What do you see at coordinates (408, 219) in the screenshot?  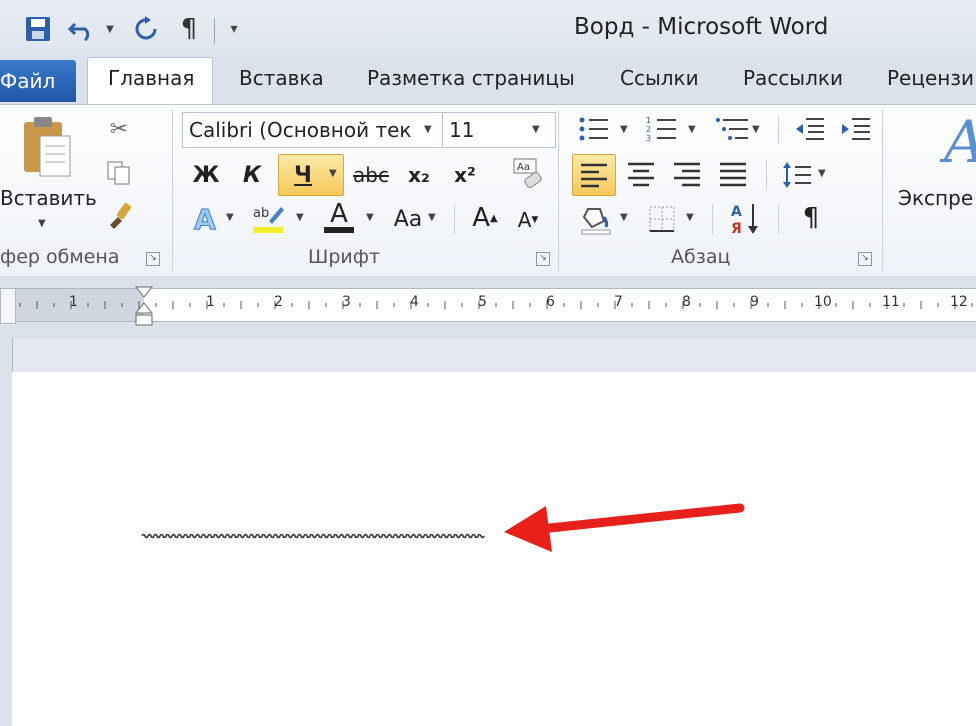 I see `change-case-button: Aa` at bounding box center [408, 219].